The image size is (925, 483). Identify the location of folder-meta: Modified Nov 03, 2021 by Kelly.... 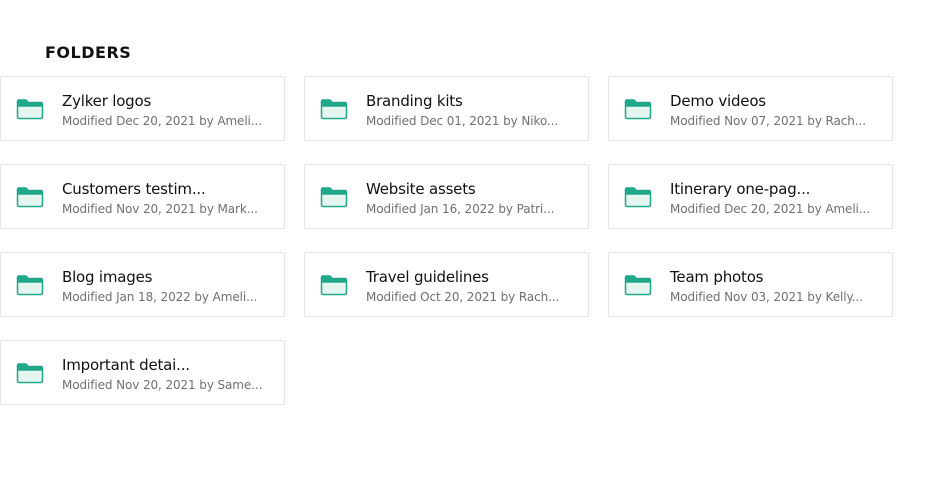
(766, 297).